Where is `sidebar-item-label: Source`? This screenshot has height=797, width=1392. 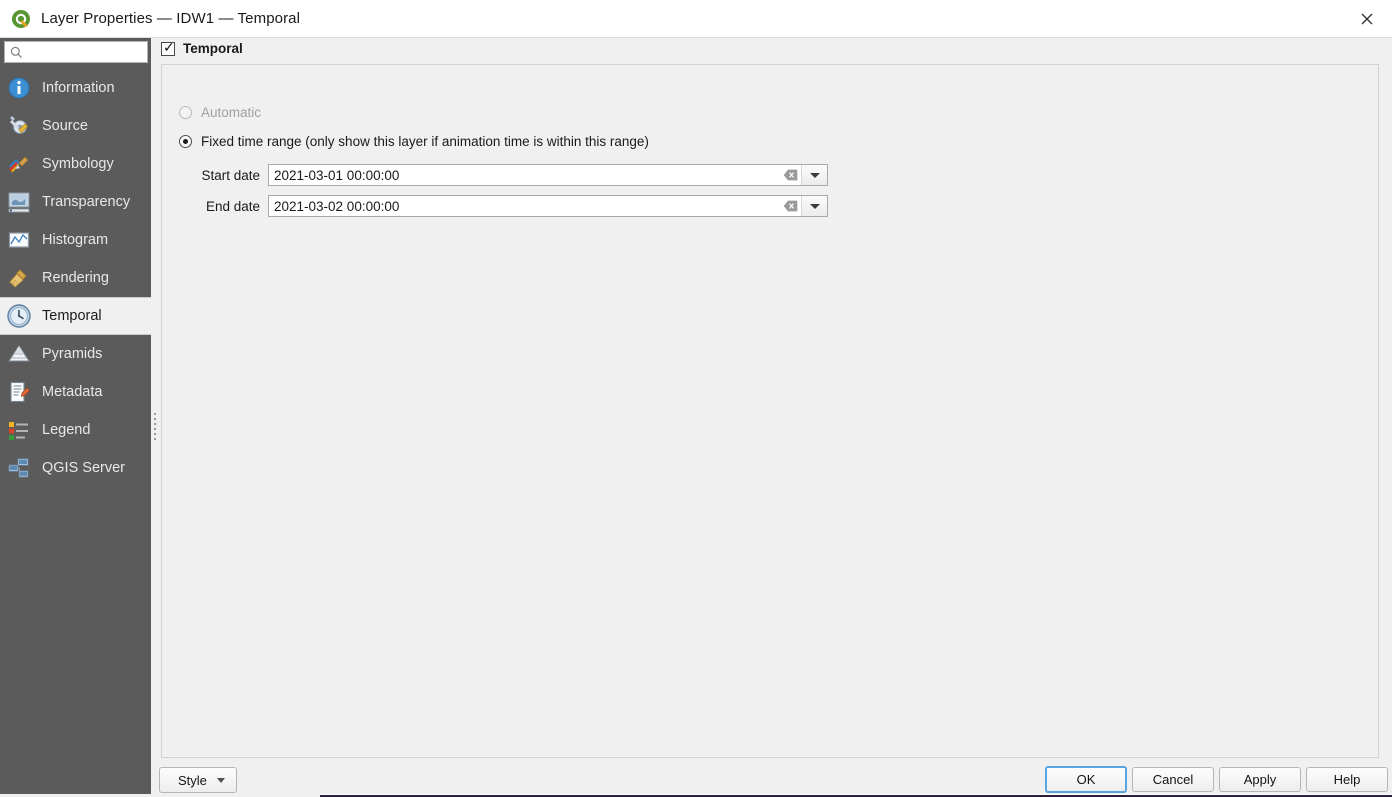 sidebar-item-label: Source is located at coordinates (65, 125).